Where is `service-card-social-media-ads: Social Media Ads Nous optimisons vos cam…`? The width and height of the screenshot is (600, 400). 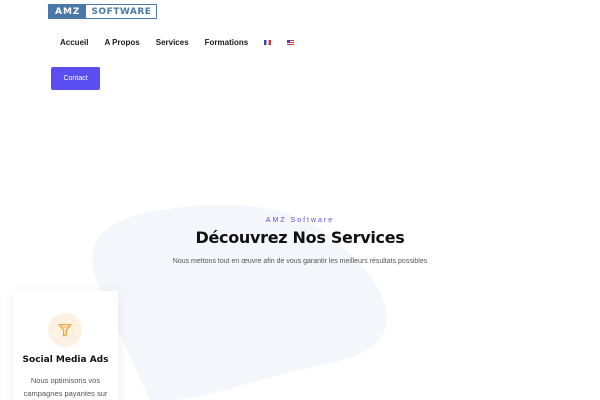
service-card-social-media-ads: Social Media Ads Nous optimisons vos cam… is located at coordinates (65, 345).